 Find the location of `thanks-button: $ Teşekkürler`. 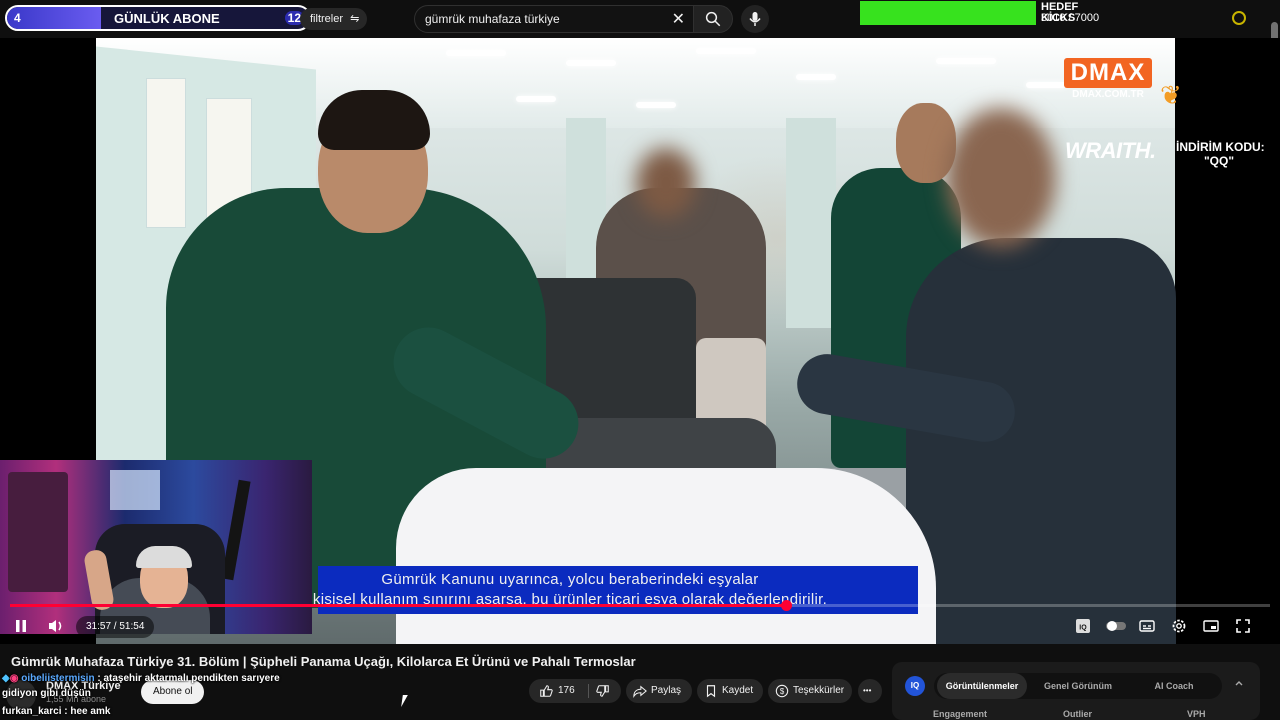

thanks-button: $ Teşekkürler is located at coordinates (810, 691).